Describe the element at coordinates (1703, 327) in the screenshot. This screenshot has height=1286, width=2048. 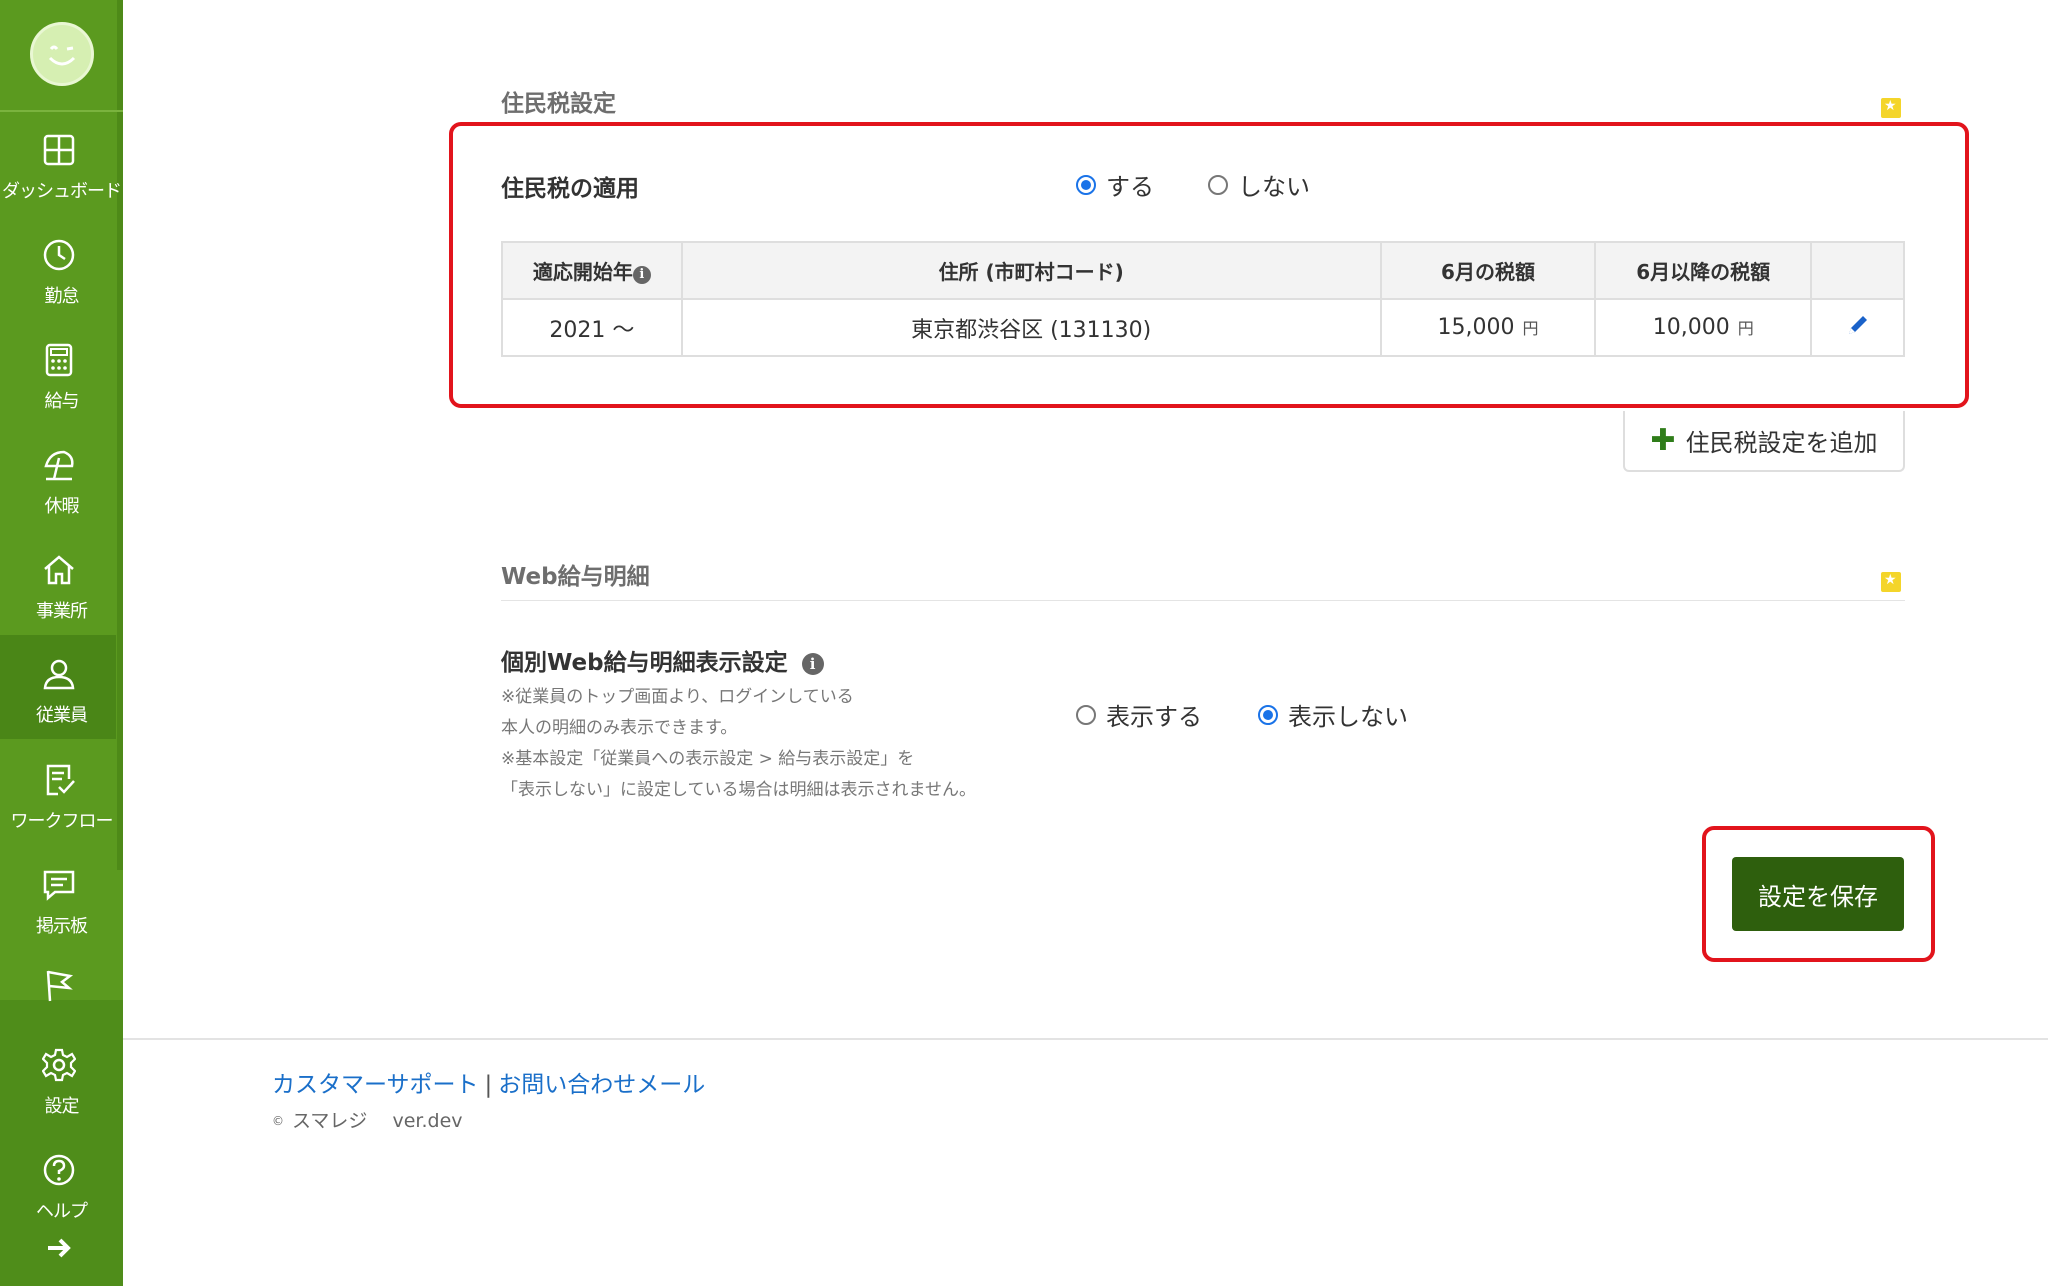
I see `cell-after-june-tax: 10,000 円` at that location.